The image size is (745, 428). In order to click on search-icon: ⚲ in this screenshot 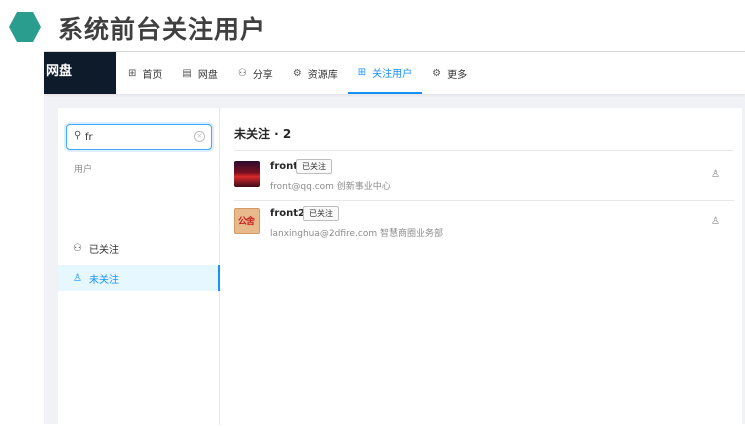, I will do `click(78, 135)`.